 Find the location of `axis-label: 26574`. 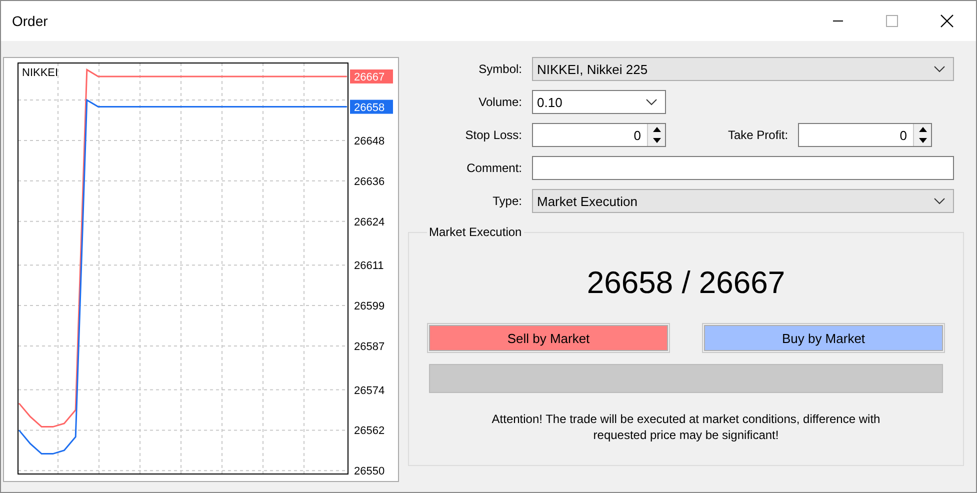

axis-label: 26574 is located at coordinates (369, 390).